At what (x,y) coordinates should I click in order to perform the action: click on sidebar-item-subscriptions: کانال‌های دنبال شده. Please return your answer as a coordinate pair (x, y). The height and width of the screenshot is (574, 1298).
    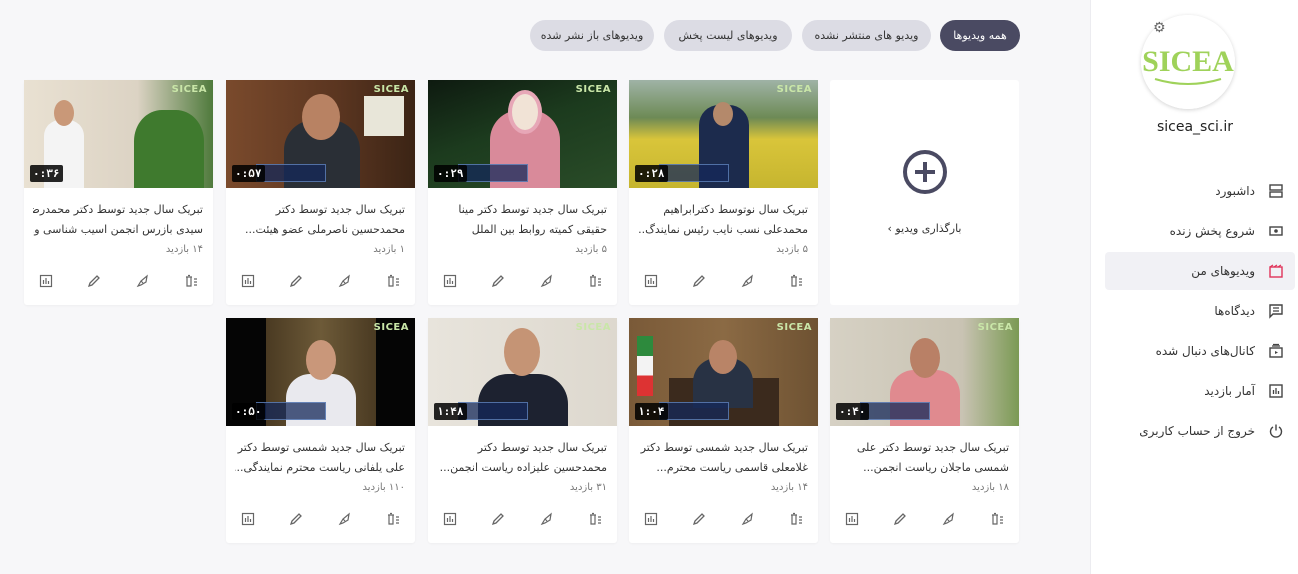
    Looking at the image, I should click on (1200, 351).